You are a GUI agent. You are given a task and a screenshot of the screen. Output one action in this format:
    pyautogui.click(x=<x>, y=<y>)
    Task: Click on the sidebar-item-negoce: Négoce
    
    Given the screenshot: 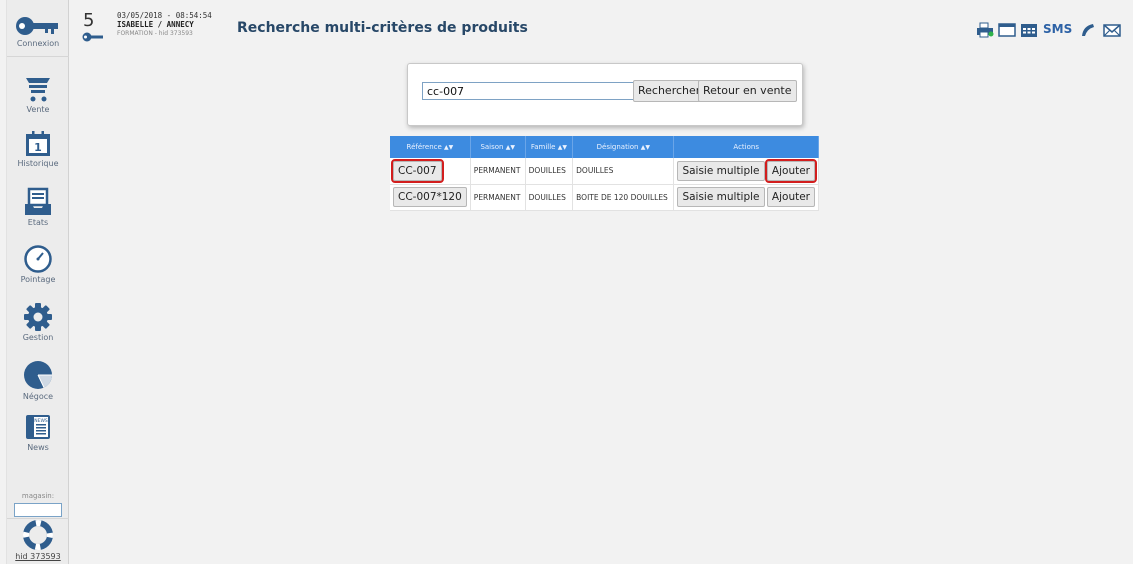 What is the action you would take?
    pyautogui.click(x=38, y=380)
    